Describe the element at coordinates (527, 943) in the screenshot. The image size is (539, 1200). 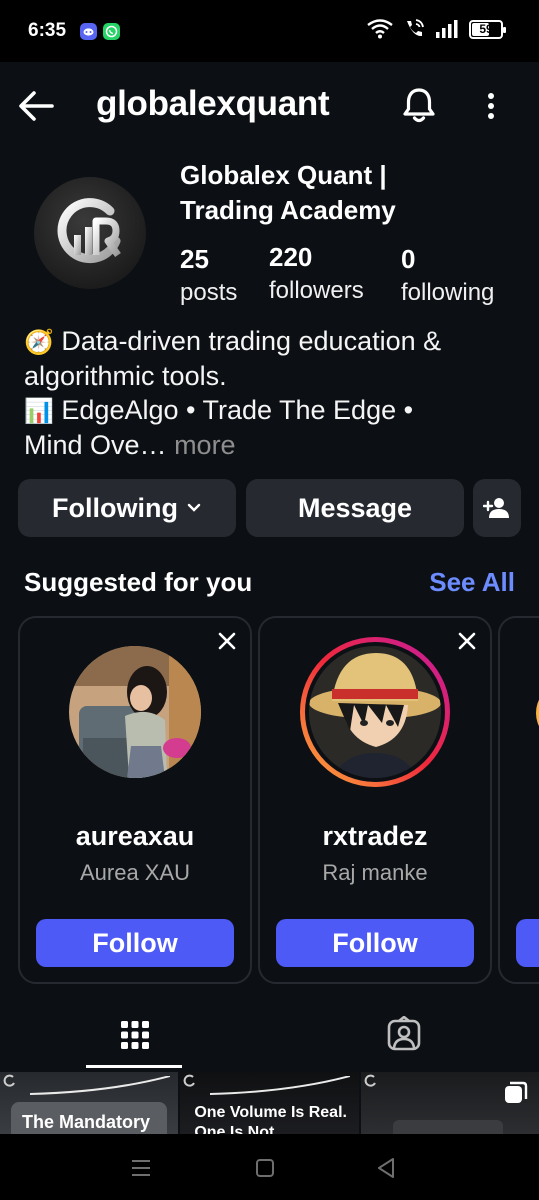
I see `follow-button` at that location.